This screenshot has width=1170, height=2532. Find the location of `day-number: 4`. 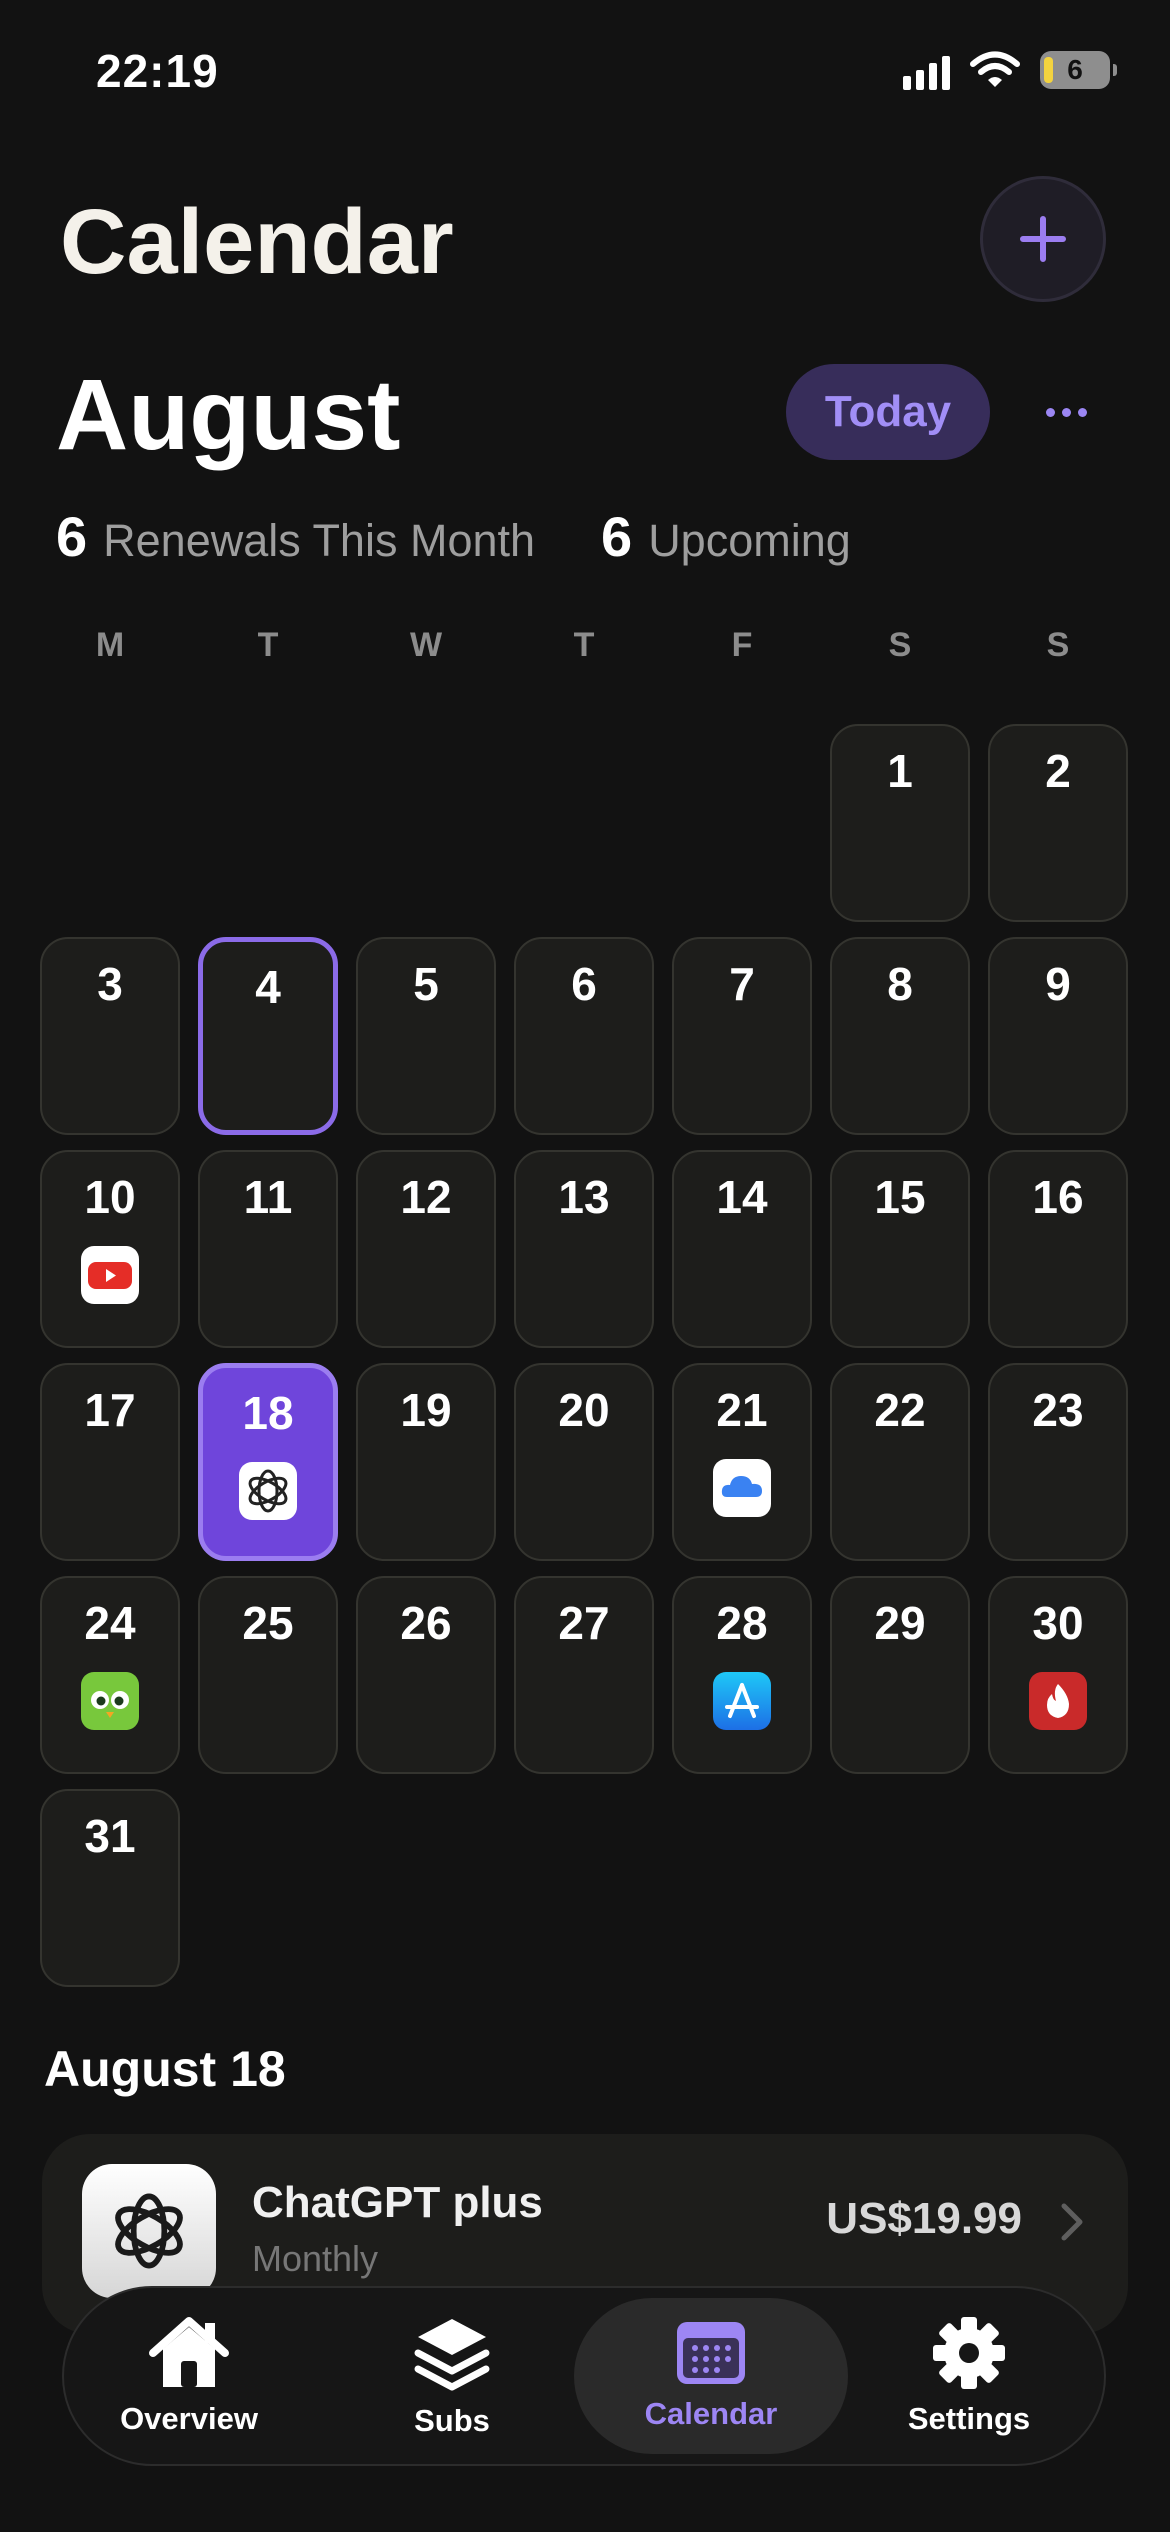

day-number: 4 is located at coordinates (268, 987).